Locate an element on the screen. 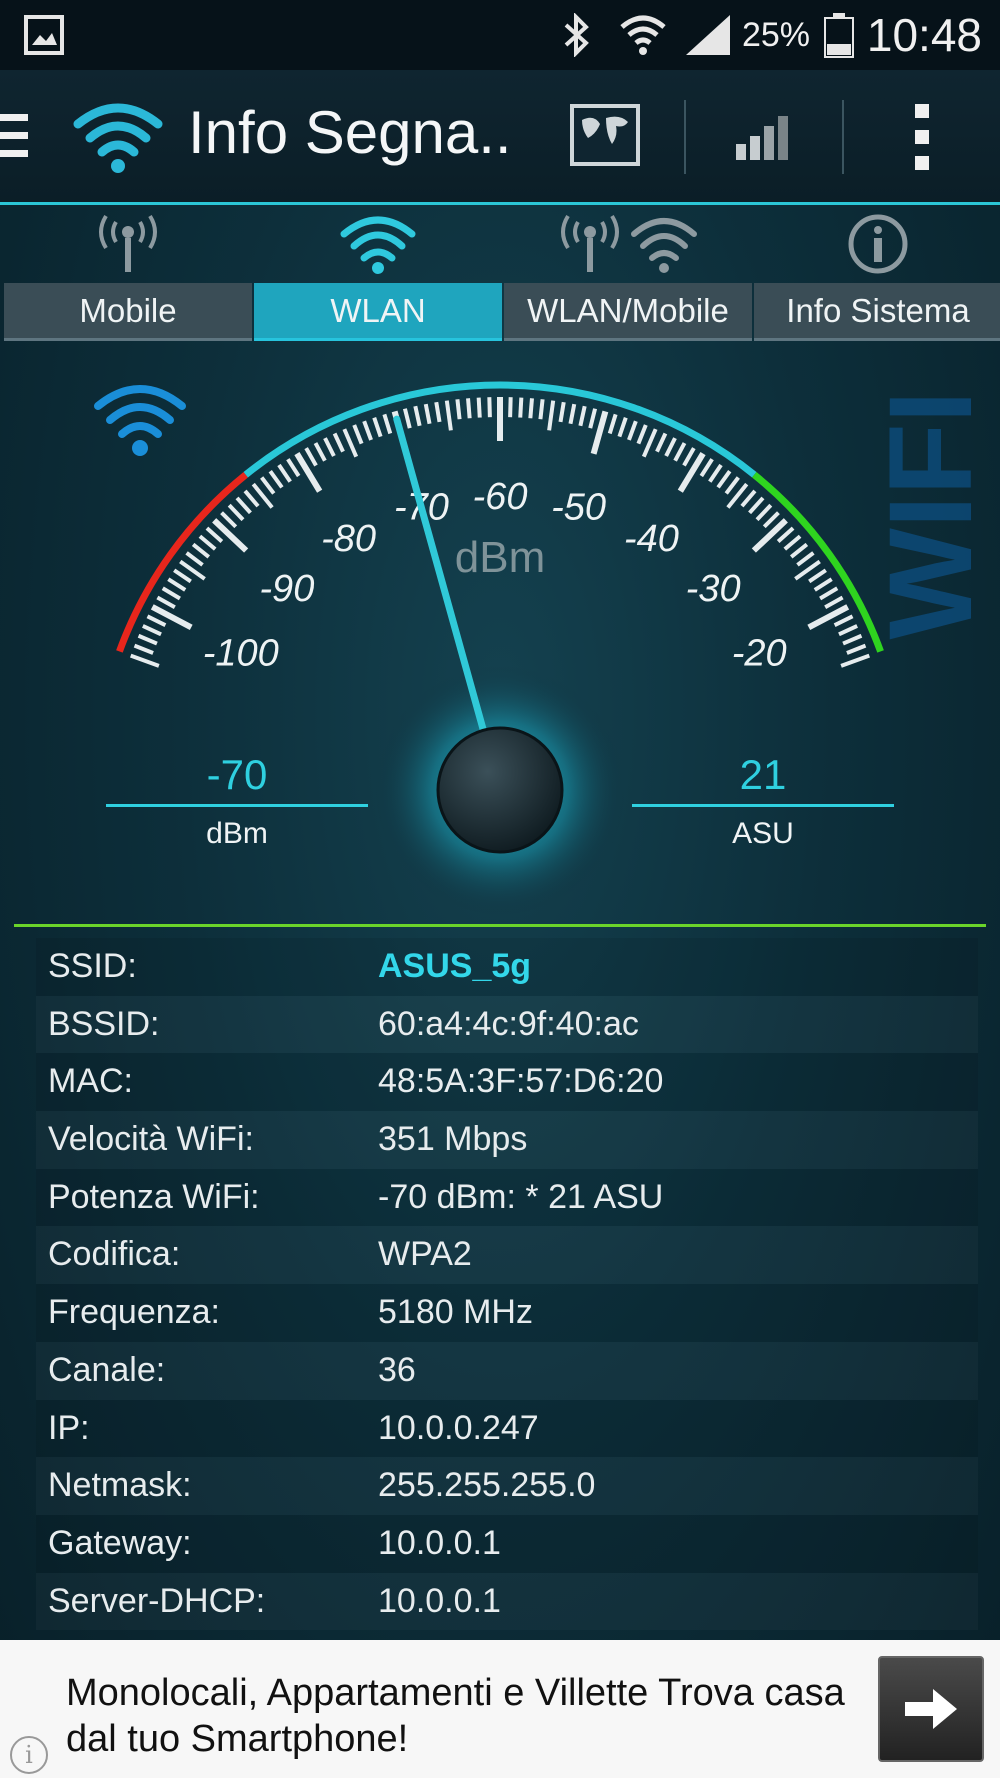 This screenshot has width=1000, height=1778. info-row-power: Potenza WiFi: -70 dBm: * 21 ASU is located at coordinates (507, 1197).